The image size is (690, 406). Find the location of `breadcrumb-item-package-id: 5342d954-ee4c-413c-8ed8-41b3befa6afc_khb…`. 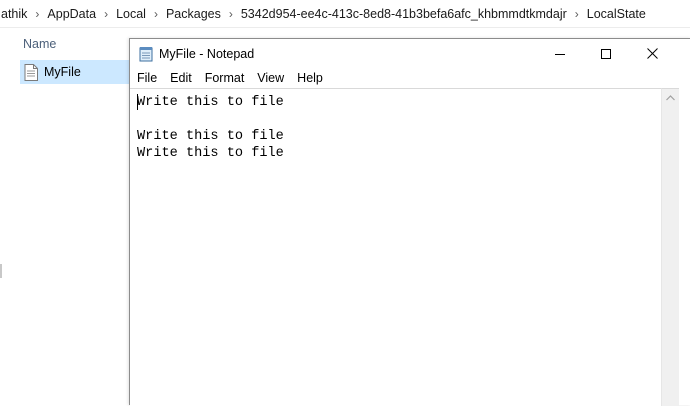

breadcrumb-item-package-id: 5342d954-ee4c-413c-8ed8-41b3befa6afc_khb… is located at coordinates (404, 14).